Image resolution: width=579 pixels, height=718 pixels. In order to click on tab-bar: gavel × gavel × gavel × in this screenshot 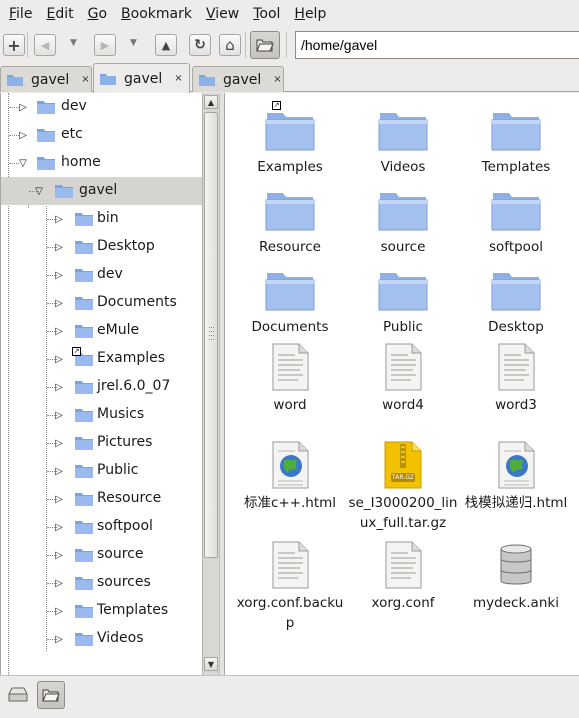, I will do `click(289, 77)`.